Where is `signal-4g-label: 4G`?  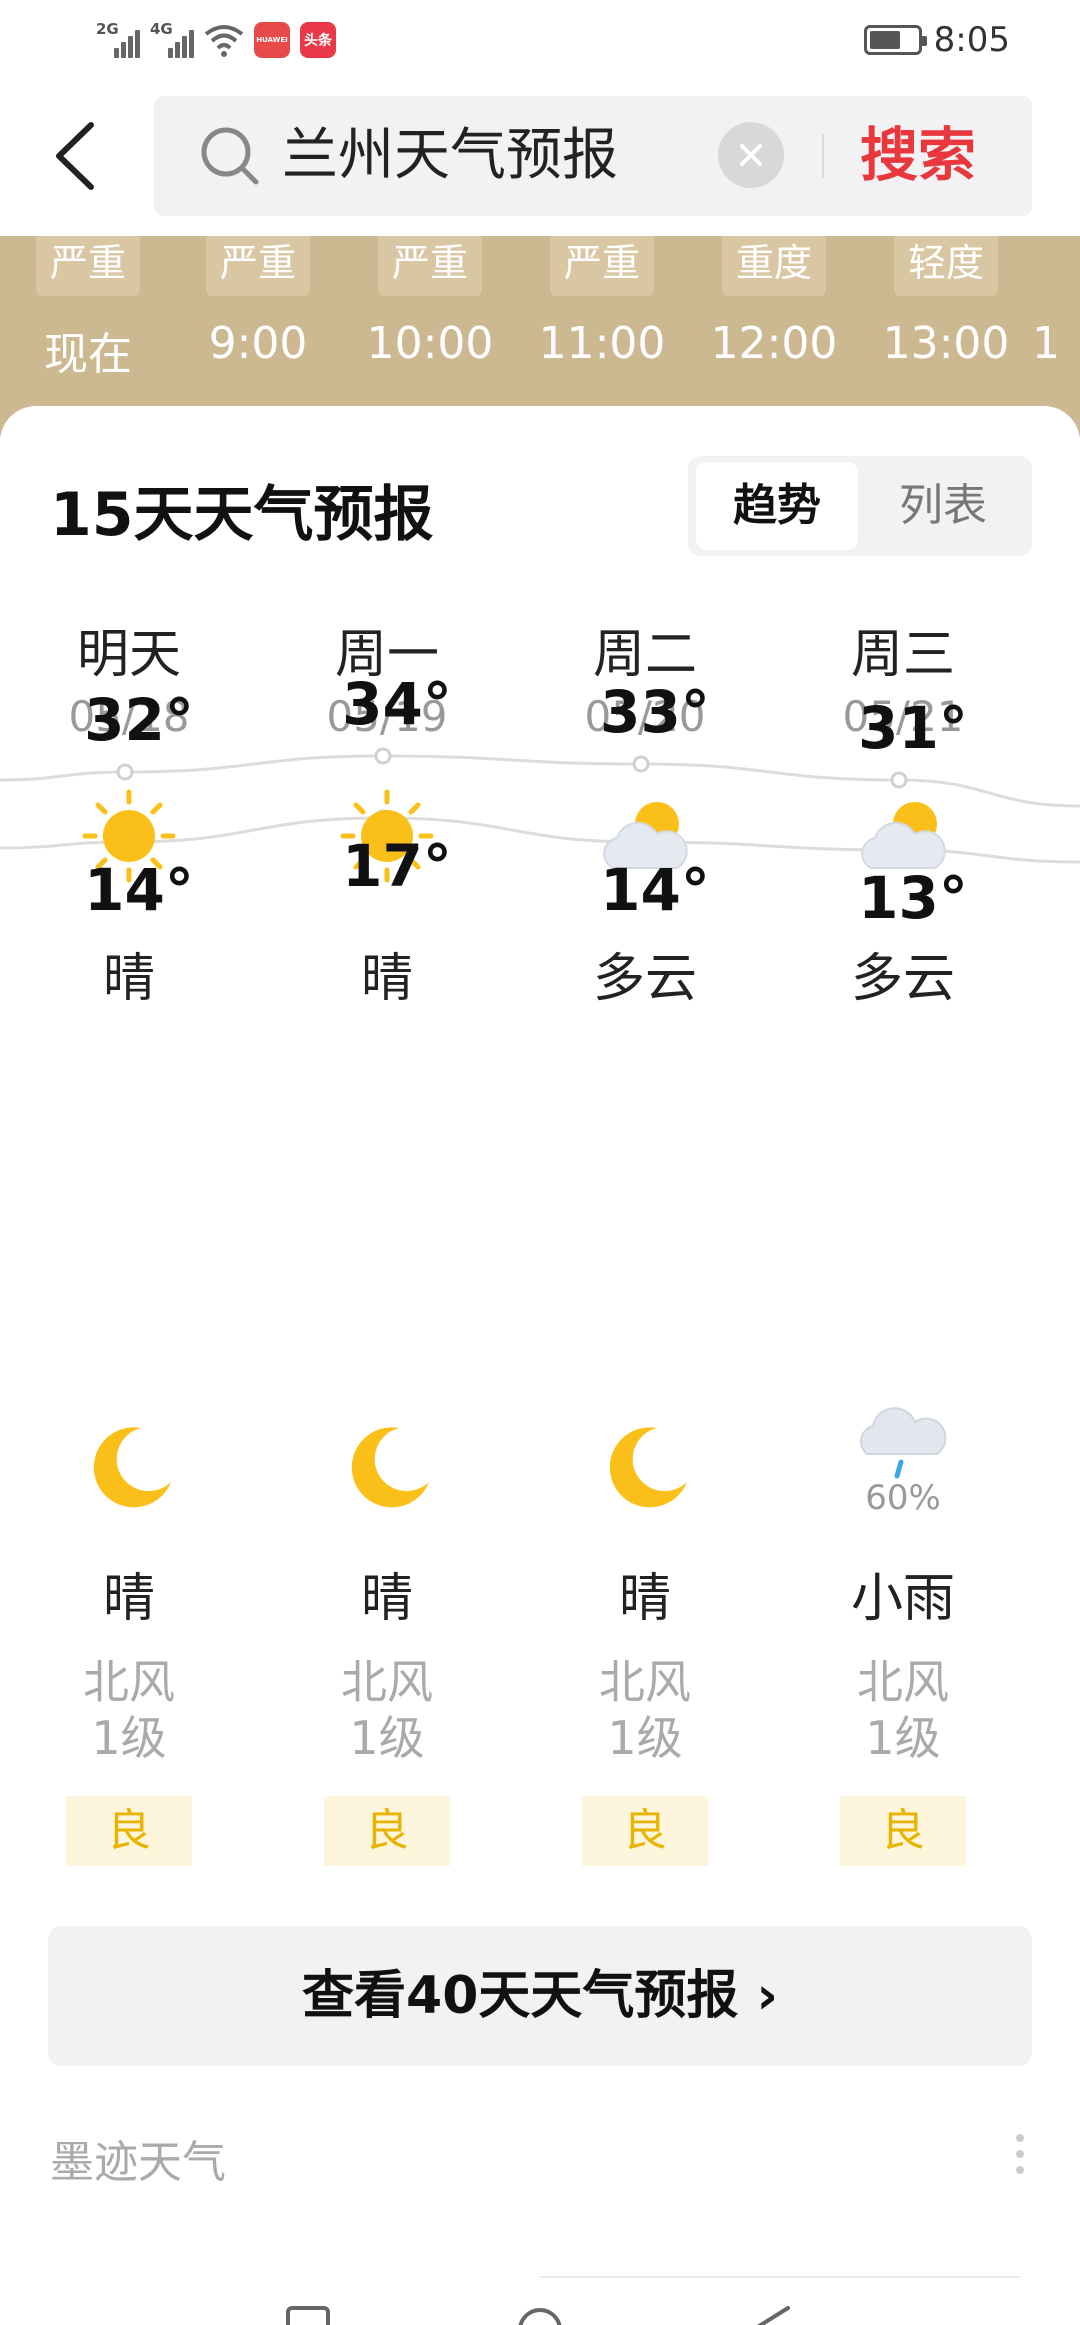 signal-4g-label: 4G is located at coordinates (161, 29).